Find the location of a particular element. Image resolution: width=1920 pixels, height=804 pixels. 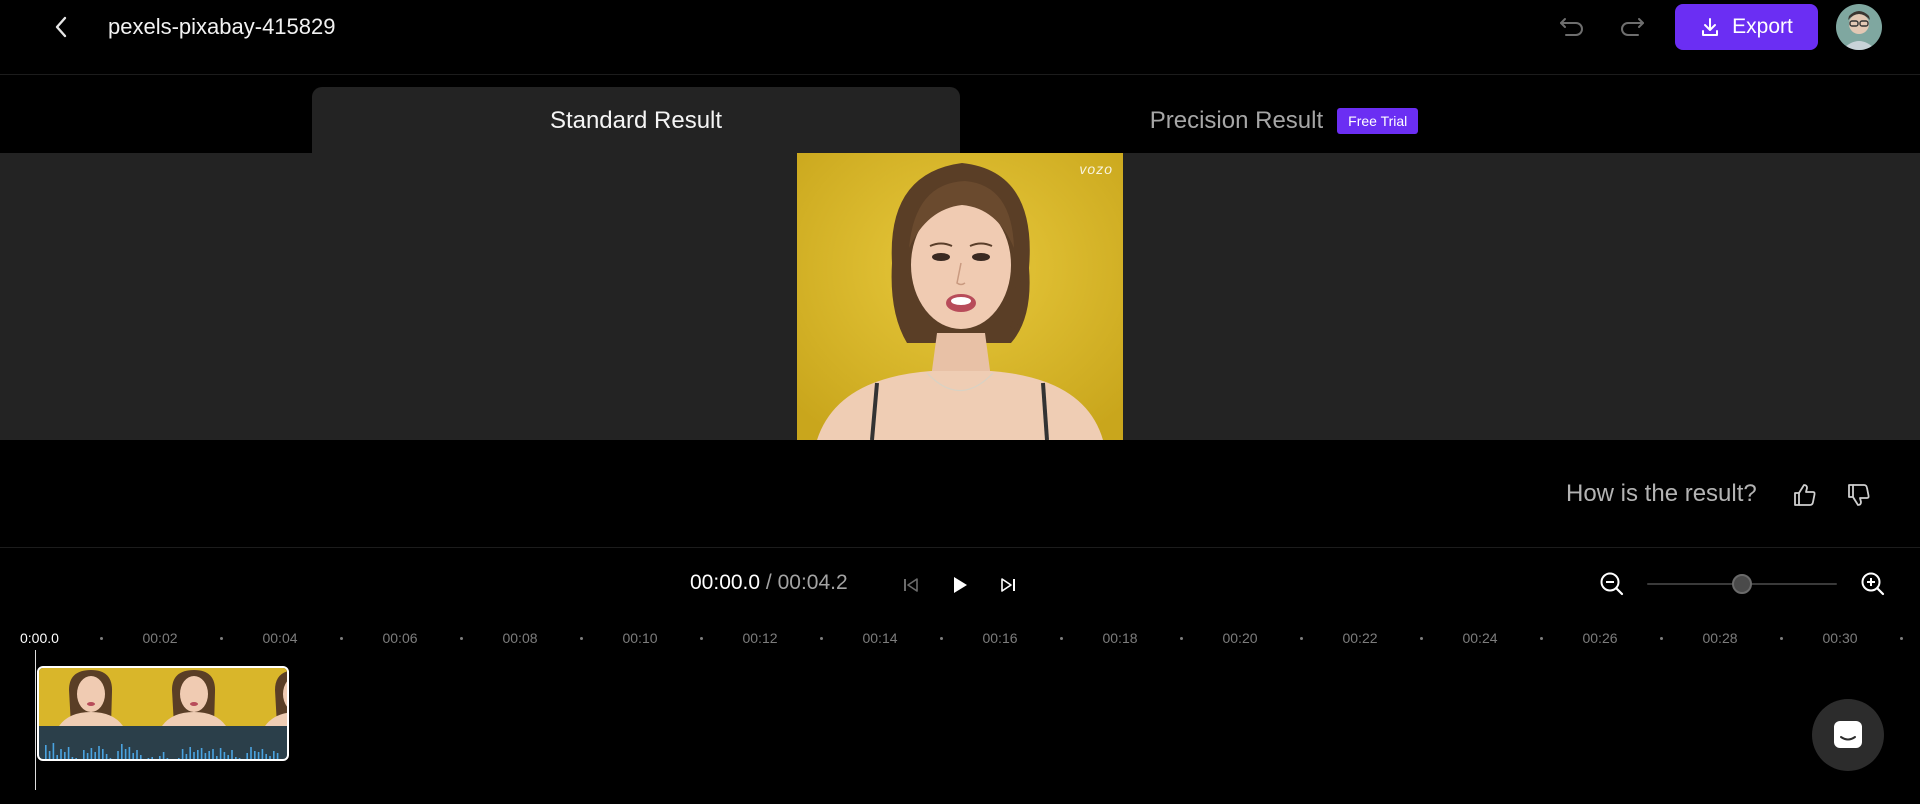

redo-button is located at coordinates (1632, 27).